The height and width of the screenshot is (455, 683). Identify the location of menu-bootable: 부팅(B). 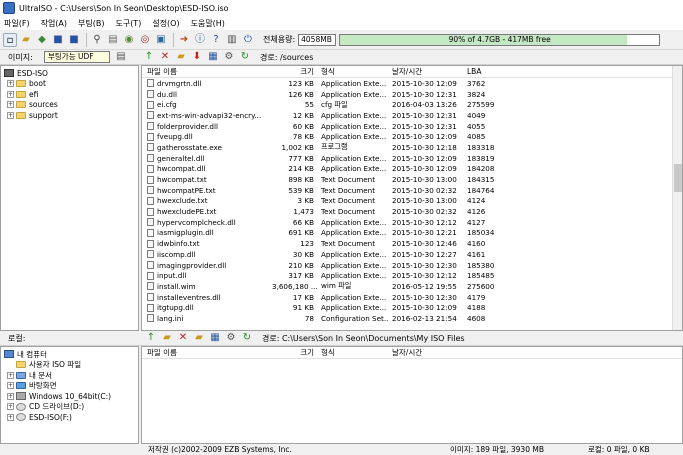
(91, 23).